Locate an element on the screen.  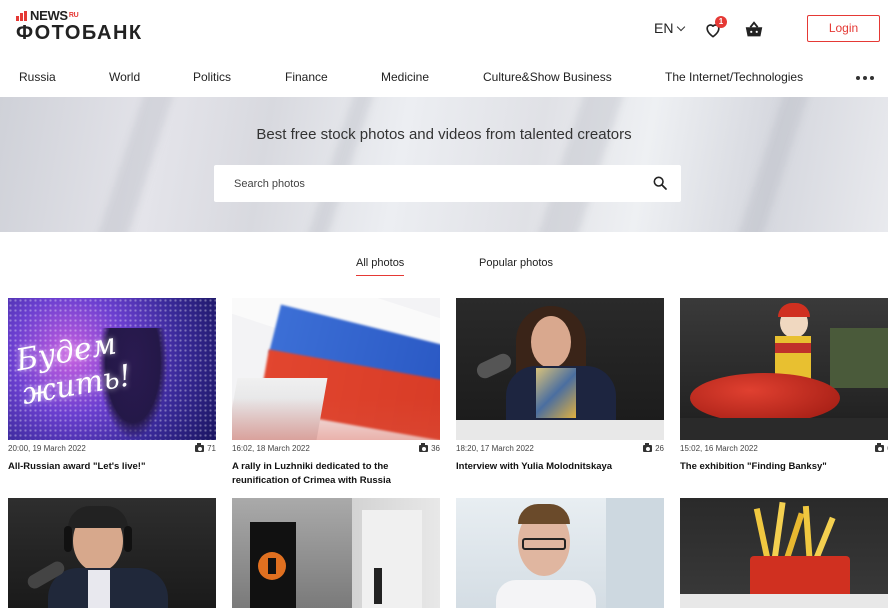
logo-bars-icon is located at coordinates (22, 15).